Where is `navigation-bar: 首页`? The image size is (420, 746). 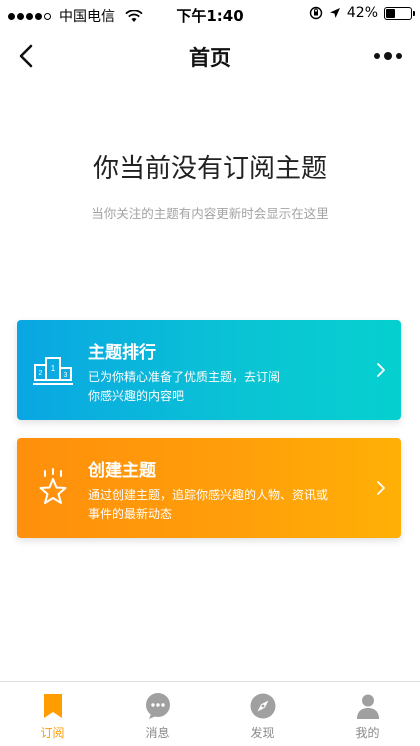 navigation-bar: 首页 is located at coordinates (210, 56).